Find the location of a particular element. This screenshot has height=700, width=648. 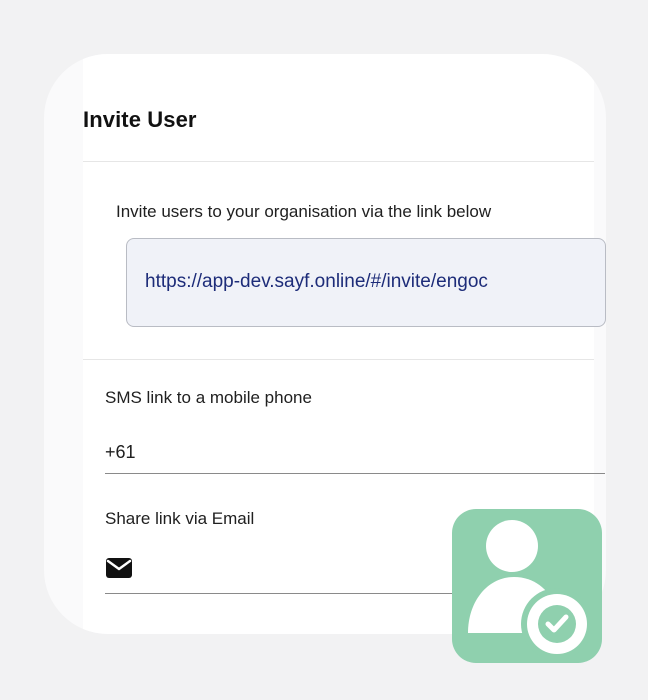

phone-input-value: +61 is located at coordinates (120, 452).